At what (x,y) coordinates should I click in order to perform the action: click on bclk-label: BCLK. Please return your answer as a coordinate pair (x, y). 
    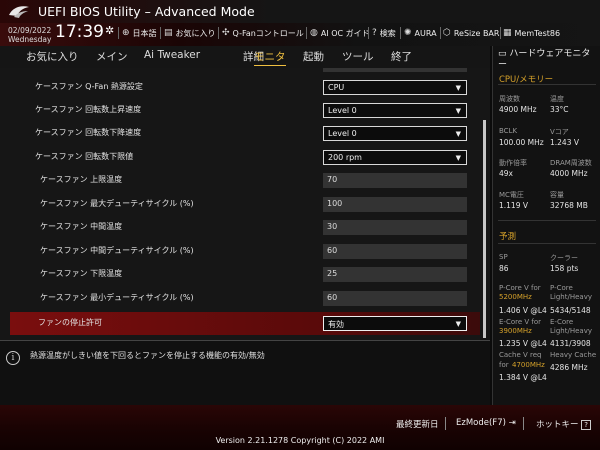
    Looking at the image, I should click on (508, 131).